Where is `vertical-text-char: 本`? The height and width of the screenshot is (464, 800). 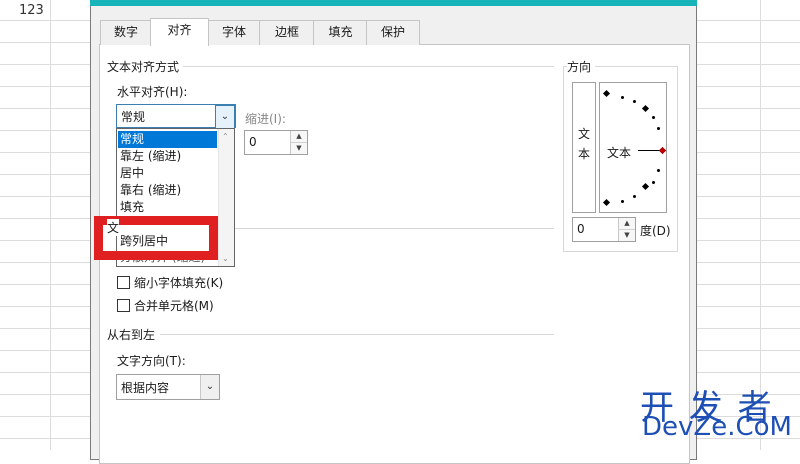
vertical-text-char: 本 is located at coordinates (583, 154).